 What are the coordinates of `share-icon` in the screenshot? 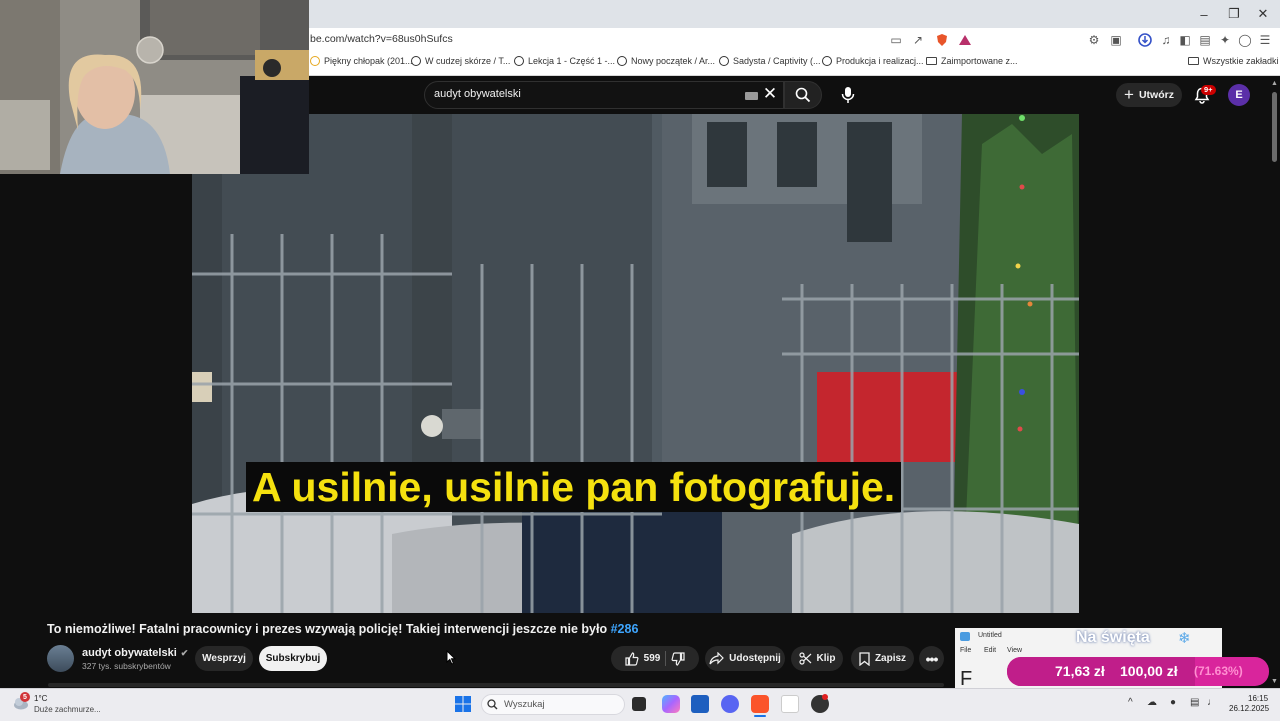 It's located at (717, 658).